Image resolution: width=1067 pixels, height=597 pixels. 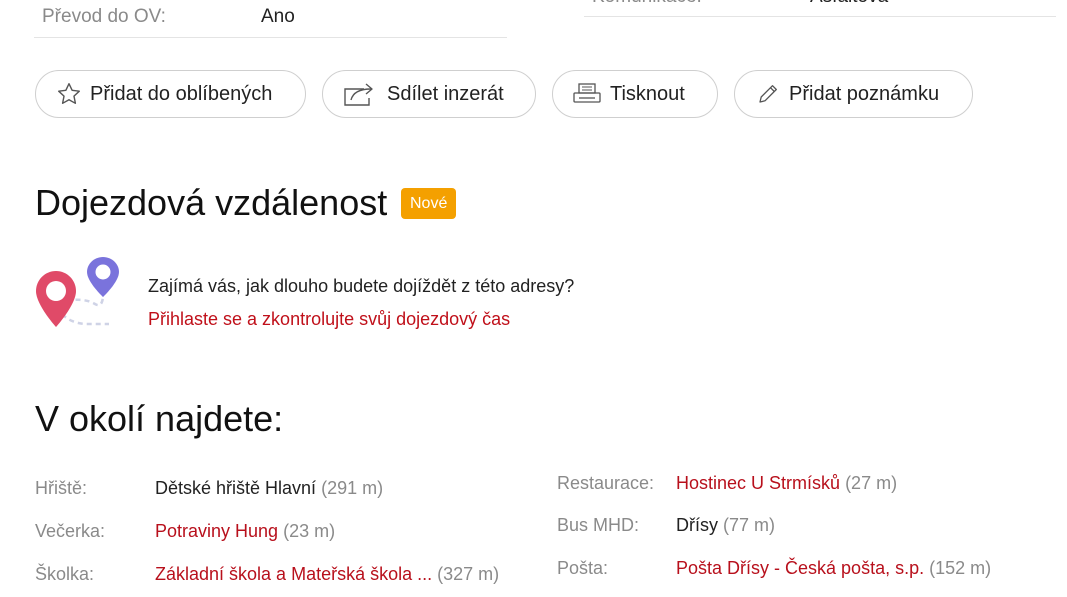 I want to click on share-icon, so click(x=359, y=94).